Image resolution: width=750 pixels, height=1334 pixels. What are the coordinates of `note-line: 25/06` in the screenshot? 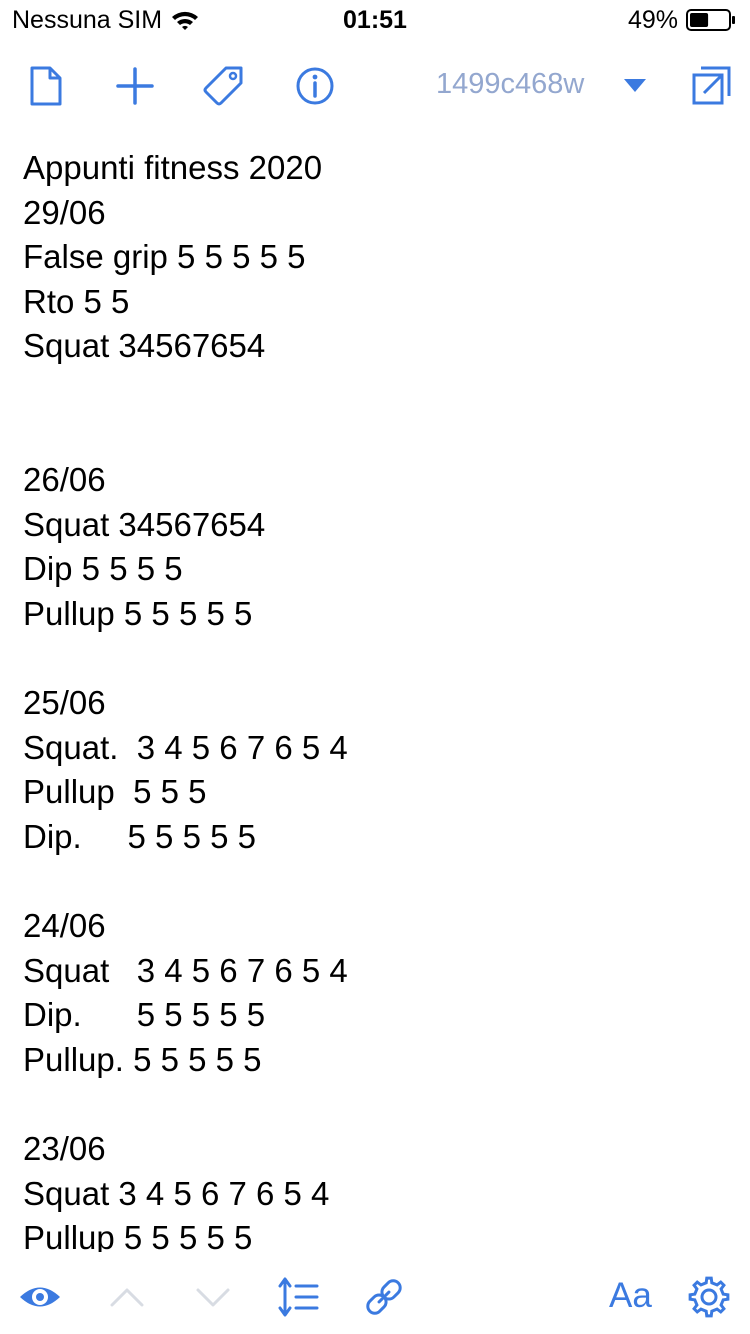 It's located at (64, 703).